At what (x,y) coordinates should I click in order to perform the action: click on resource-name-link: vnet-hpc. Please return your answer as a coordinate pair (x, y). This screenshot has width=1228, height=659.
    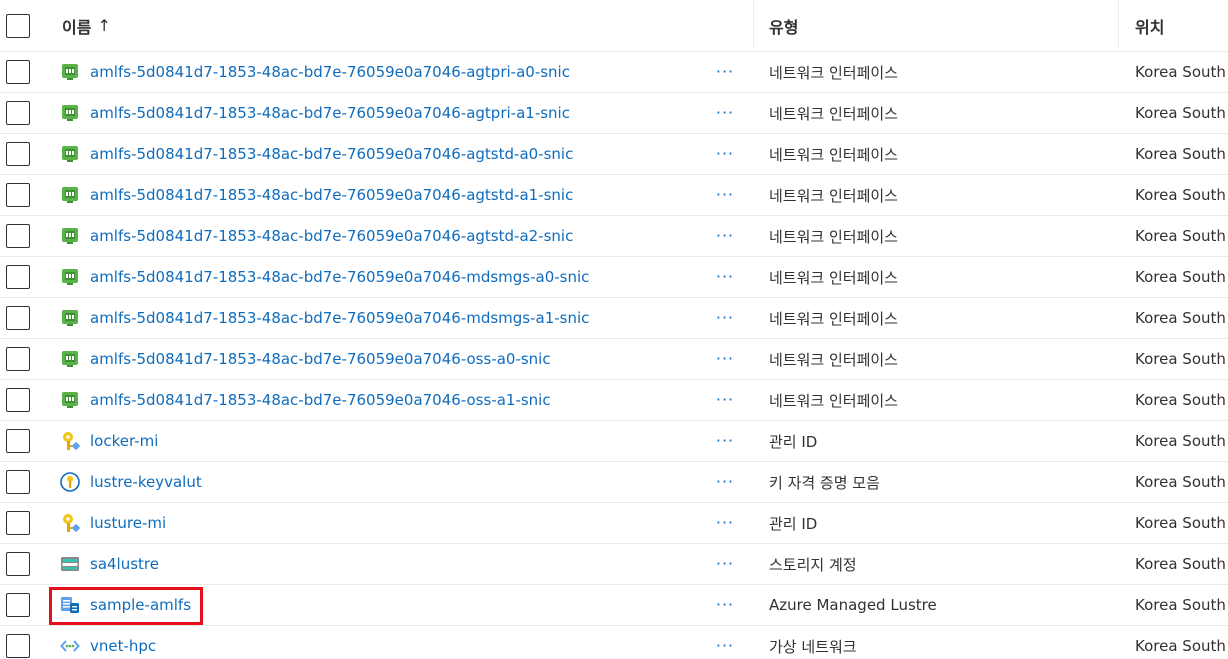
    Looking at the image, I should click on (123, 646).